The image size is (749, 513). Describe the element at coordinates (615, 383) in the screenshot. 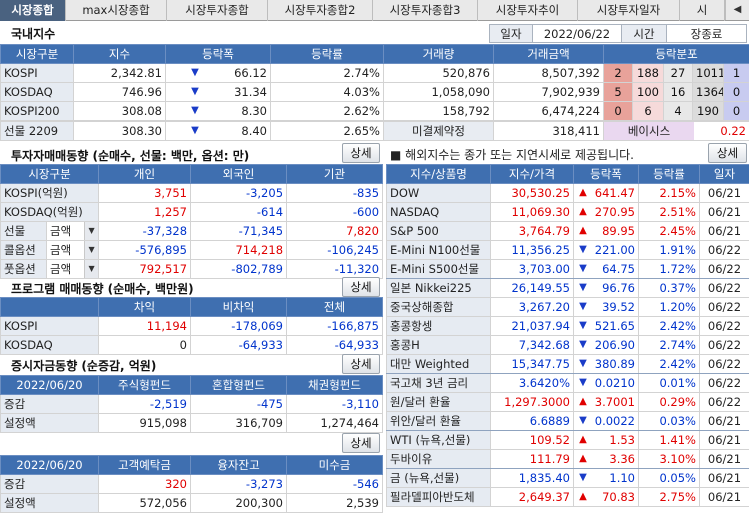

I see `overseas-change: 0.0210` at that location.